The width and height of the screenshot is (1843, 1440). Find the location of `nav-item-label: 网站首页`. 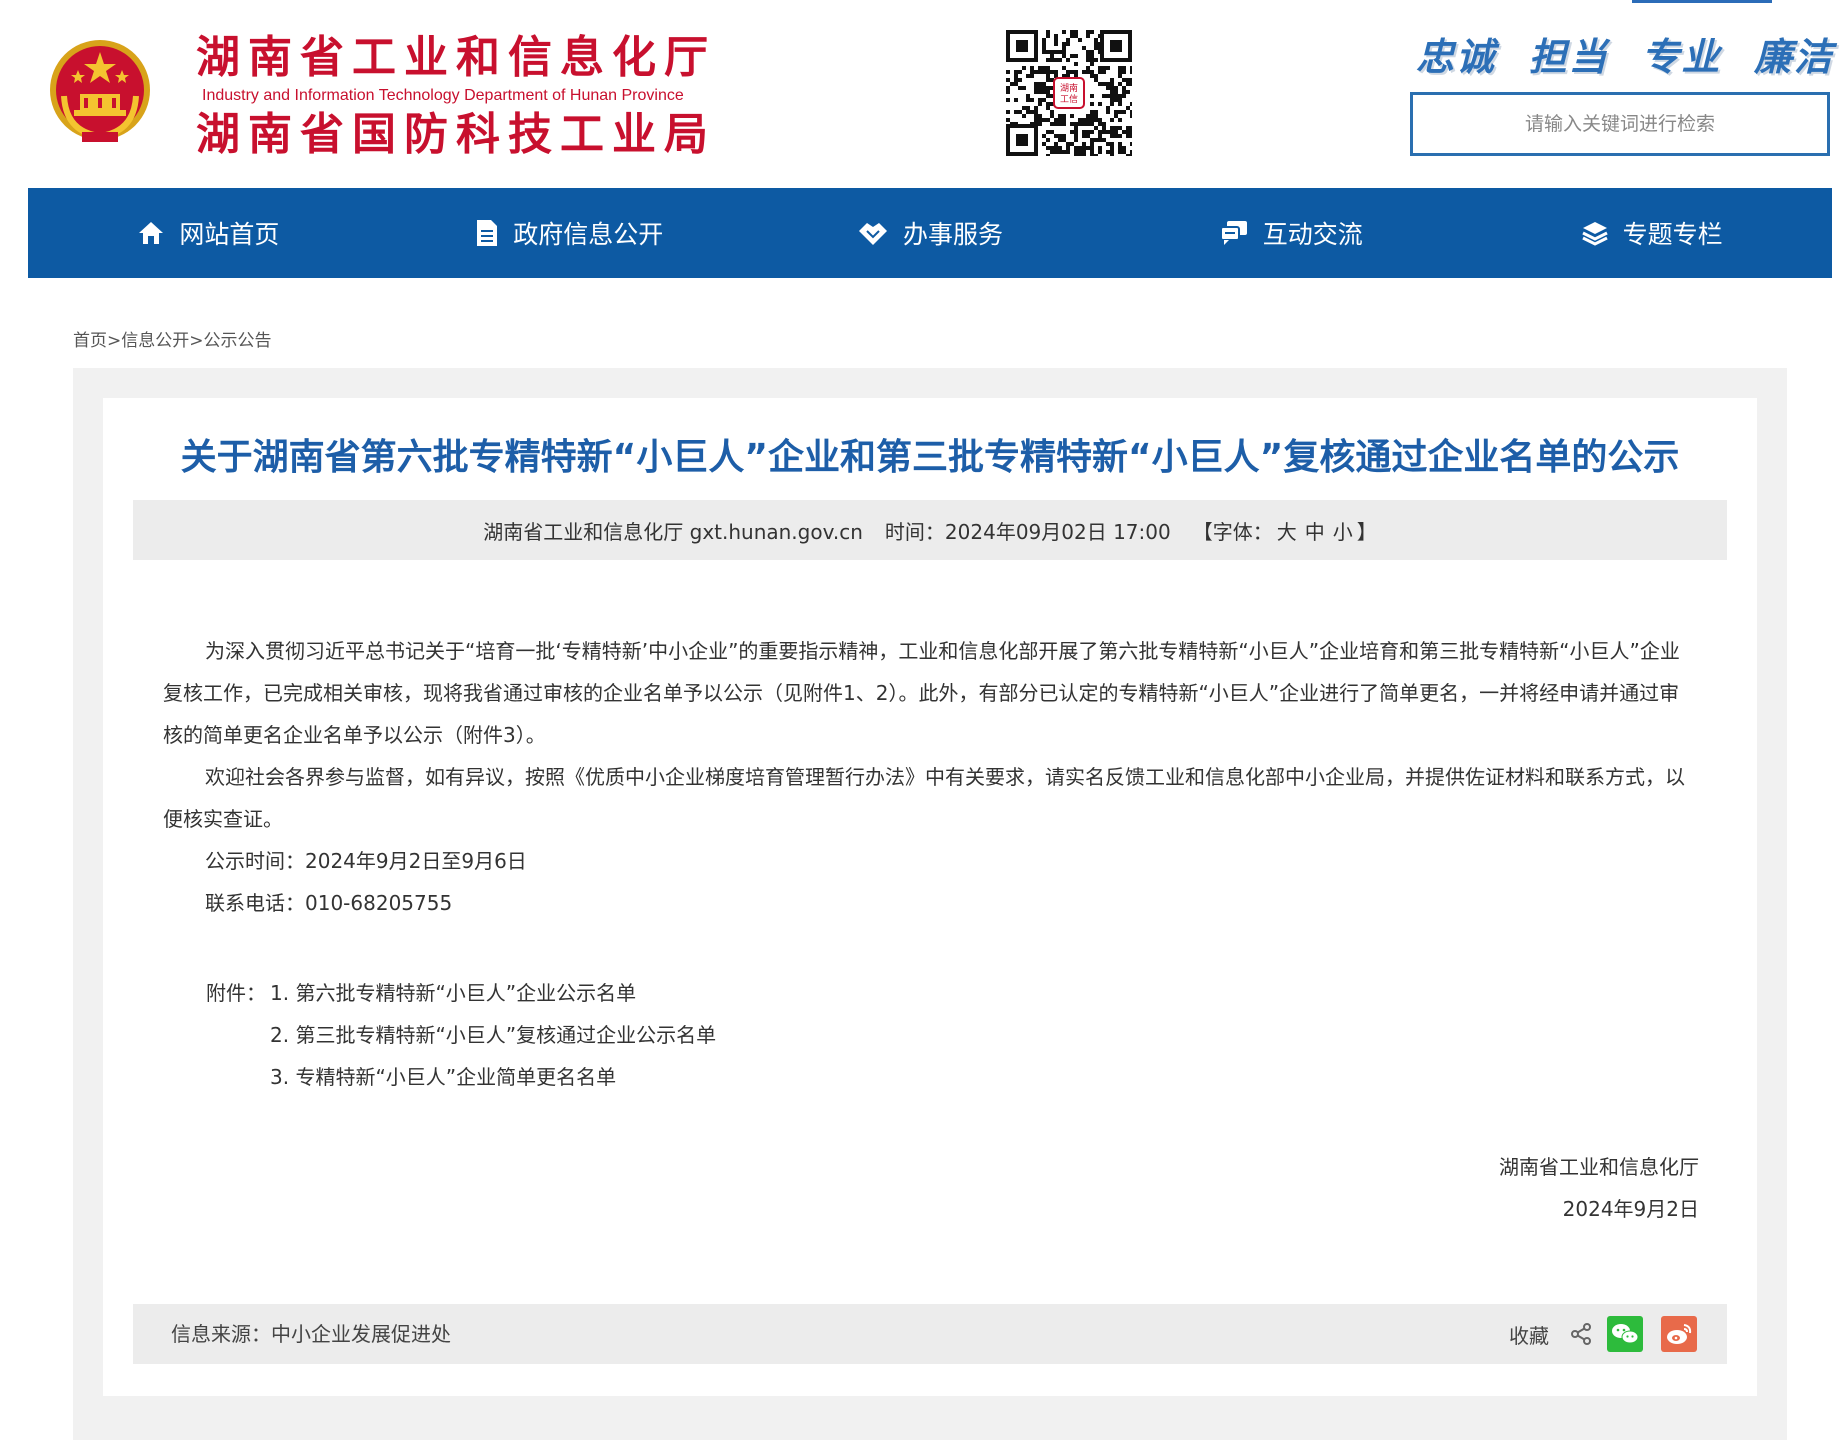

nav-item-label: 网站首页 is located at coordinates (229, 234).